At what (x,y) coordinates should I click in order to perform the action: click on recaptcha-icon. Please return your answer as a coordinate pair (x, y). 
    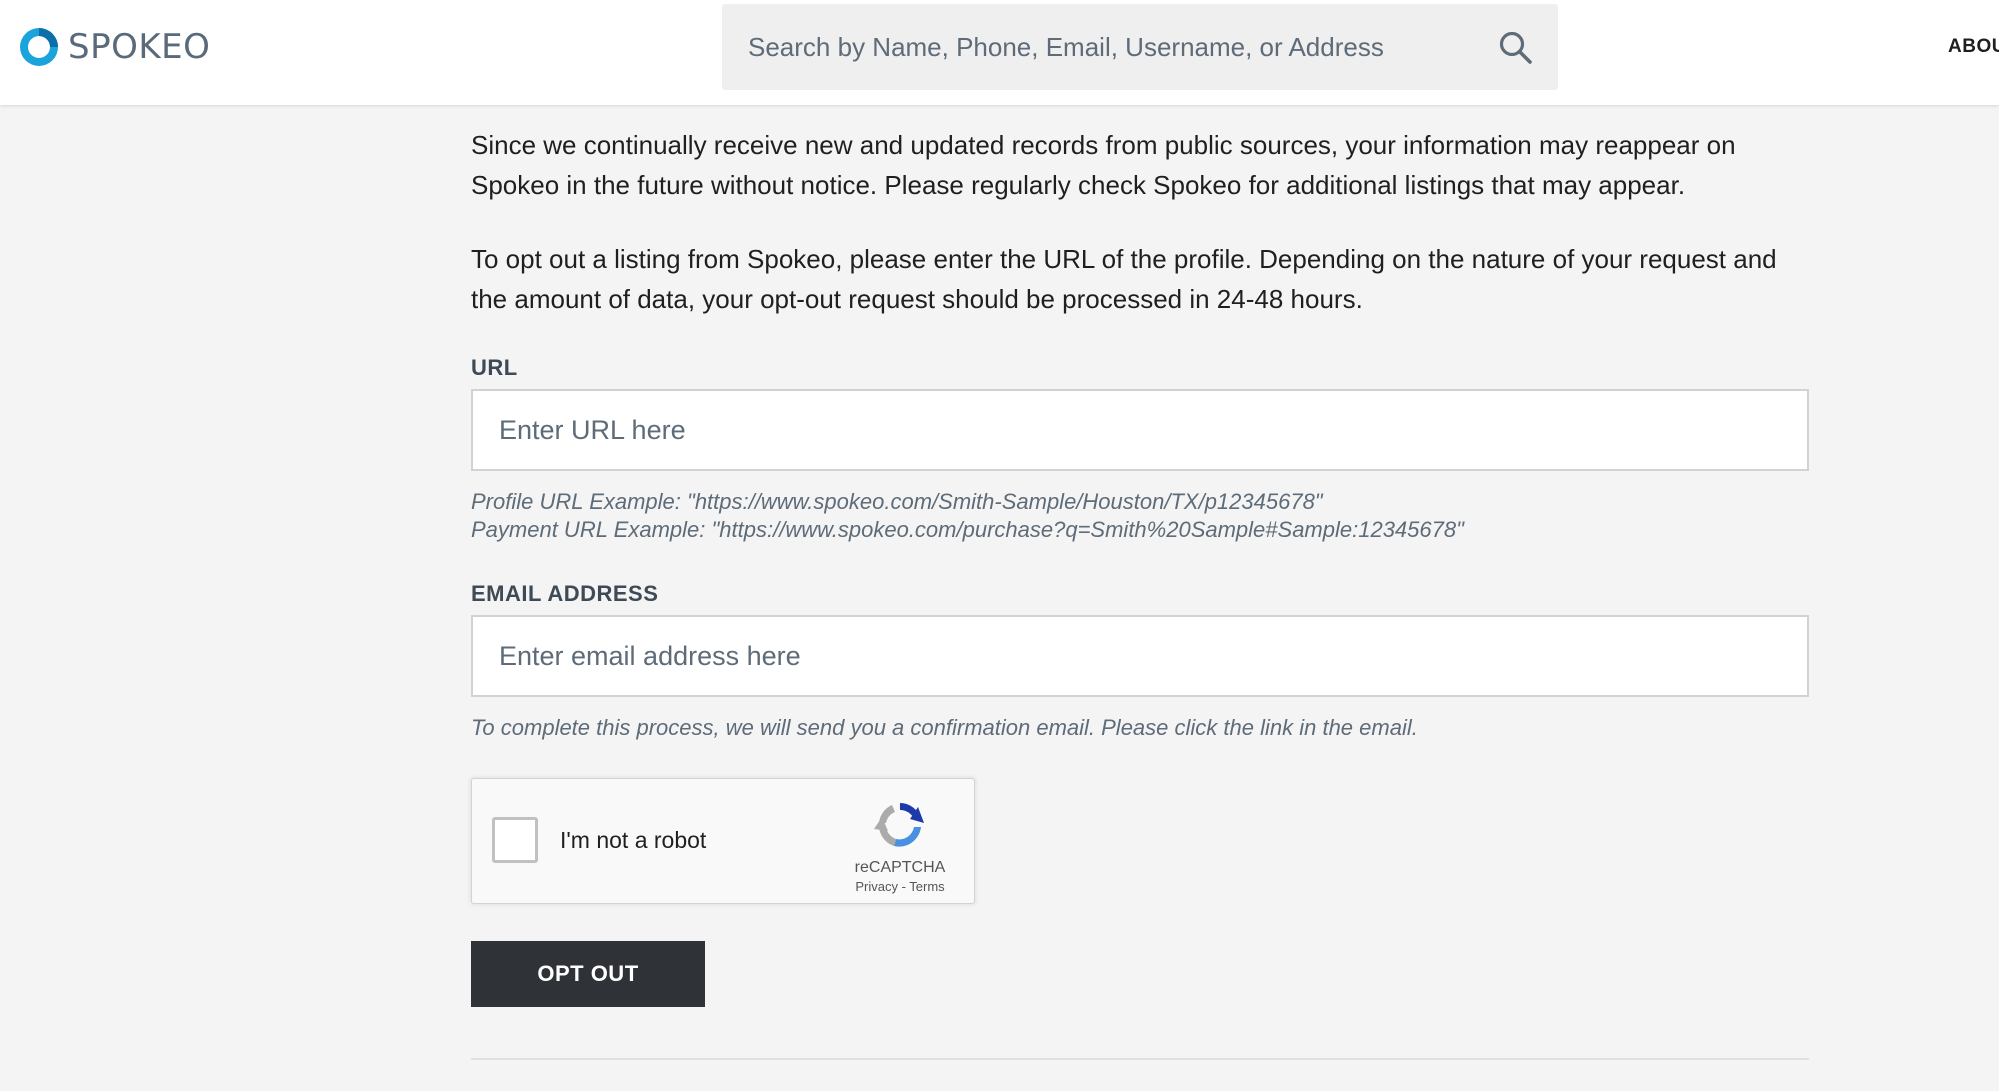
    Looking at the image, I should click on (899, 825).